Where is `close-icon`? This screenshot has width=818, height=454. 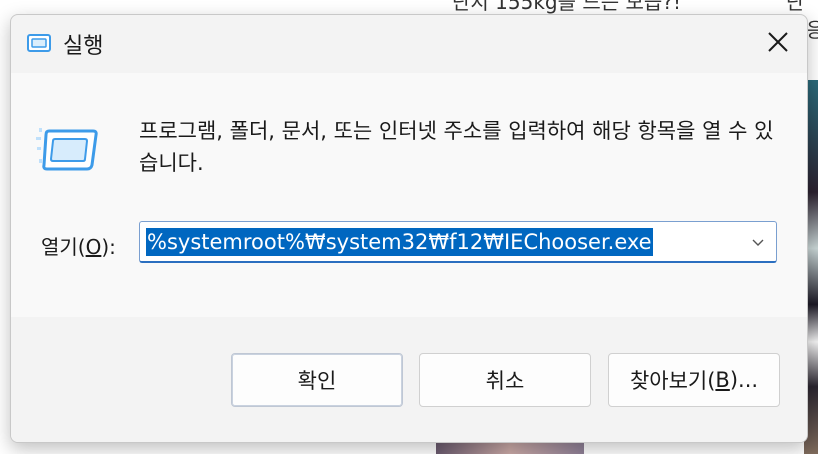
close-icon is located at coordinates (778, 44).